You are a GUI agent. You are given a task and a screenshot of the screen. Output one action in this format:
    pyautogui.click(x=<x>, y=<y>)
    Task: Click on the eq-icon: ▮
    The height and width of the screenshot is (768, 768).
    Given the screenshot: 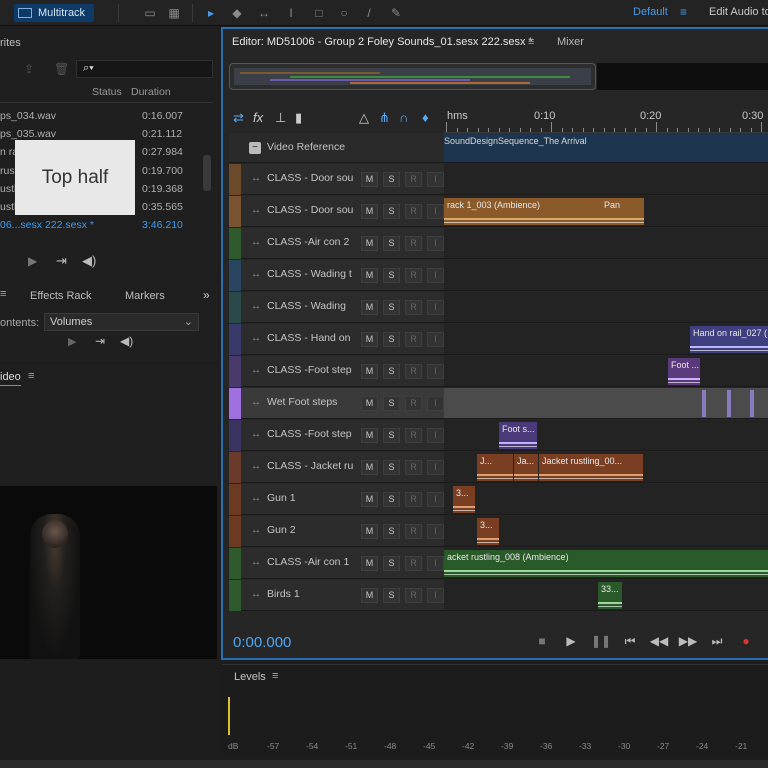 What is the action you would take?
    pyautogui.click(x=298, y=118)
    